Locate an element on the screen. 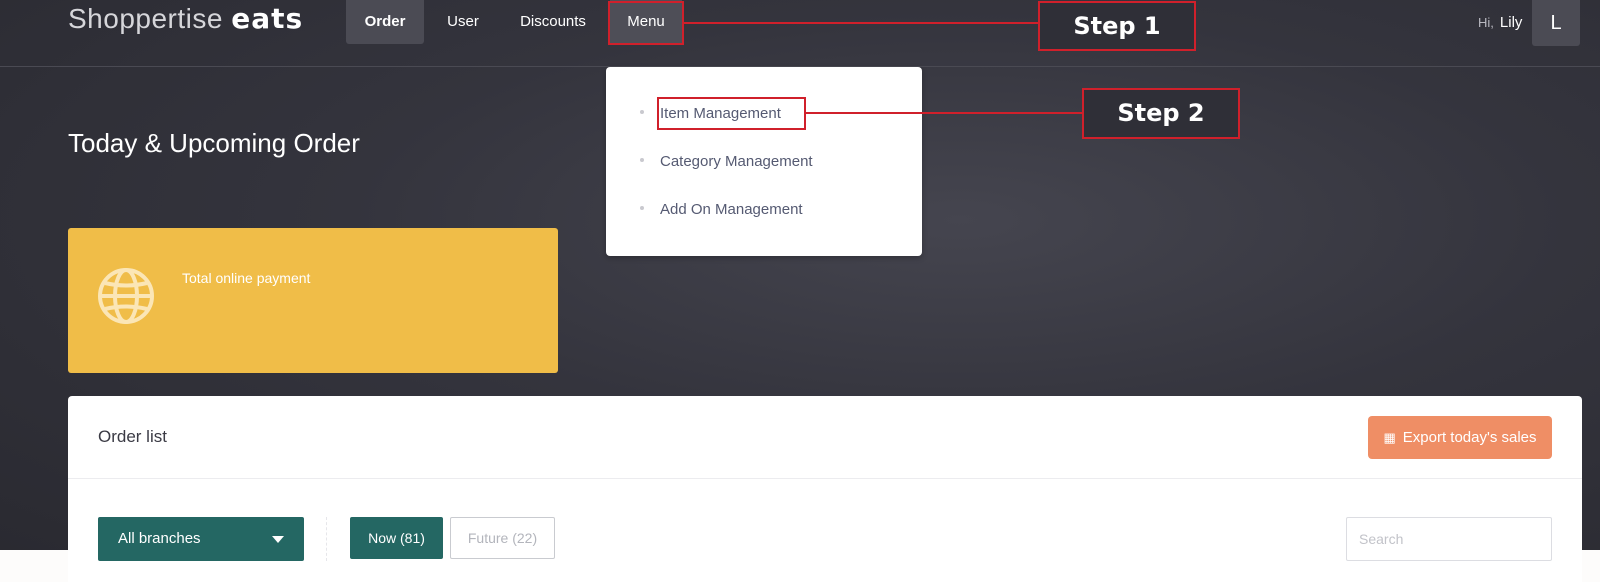 The width and height of the screenshot is (1600, 582). dropdown-item-add-on-management: Add On Management is located at coordinates (721, 209).